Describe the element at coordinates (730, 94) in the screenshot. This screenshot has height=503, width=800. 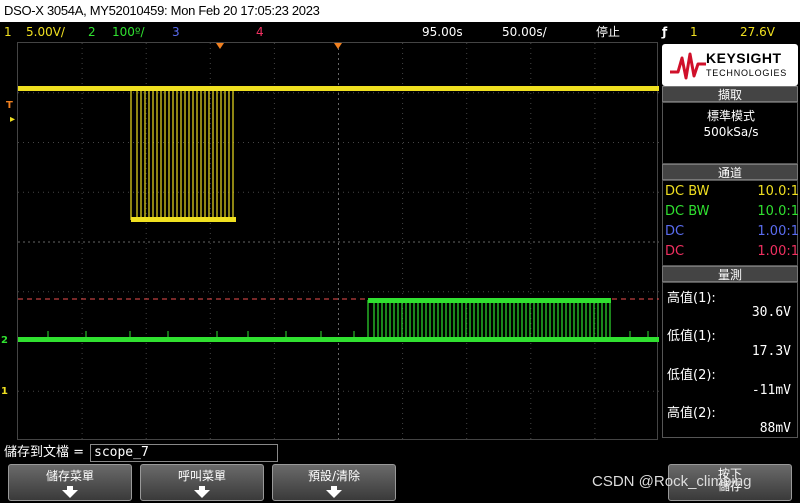
I see `acquire-header: 擷取` at that location.